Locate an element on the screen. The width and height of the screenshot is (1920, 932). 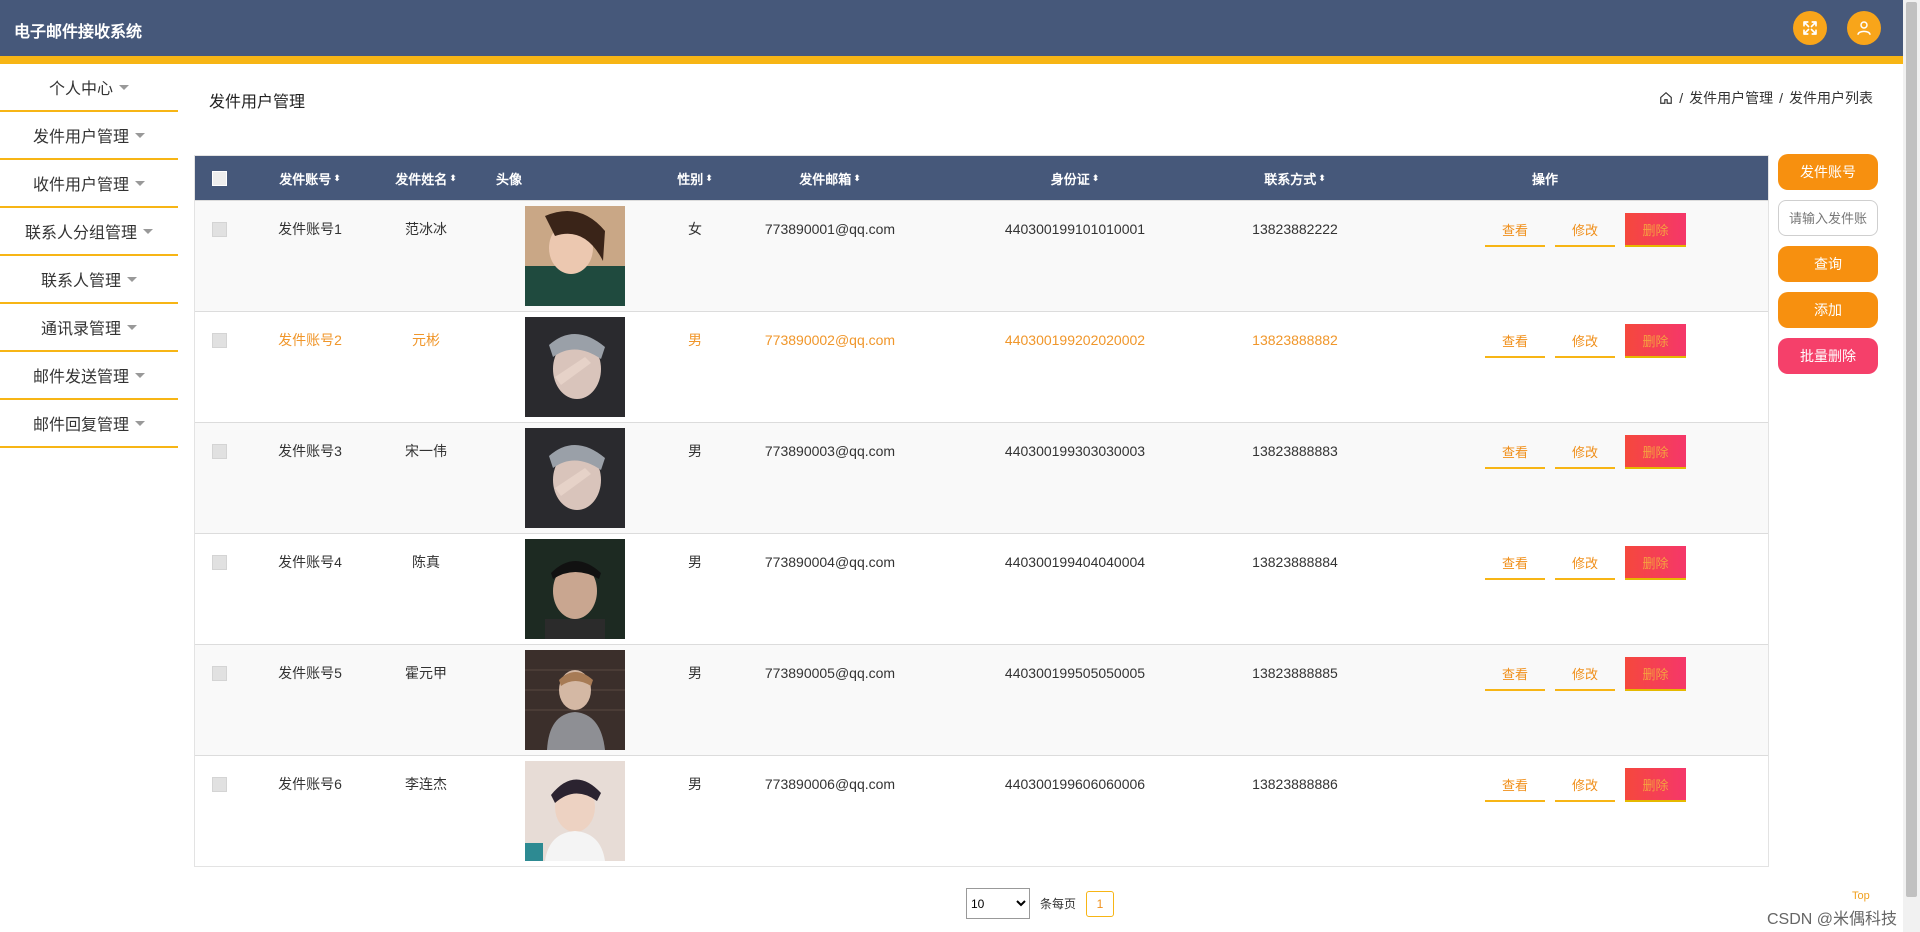
column-header-gender: 性别 ⬍ is located at coordinates (695, 178).